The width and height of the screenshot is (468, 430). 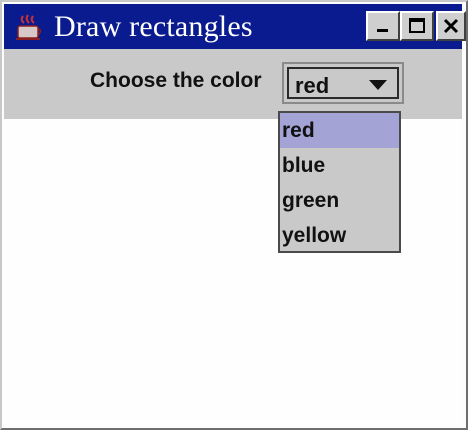 What do you see at coordinates (339, 130) in the screenshot?
I see `dropdown-option-red: red` at bounding box center [339, 130].